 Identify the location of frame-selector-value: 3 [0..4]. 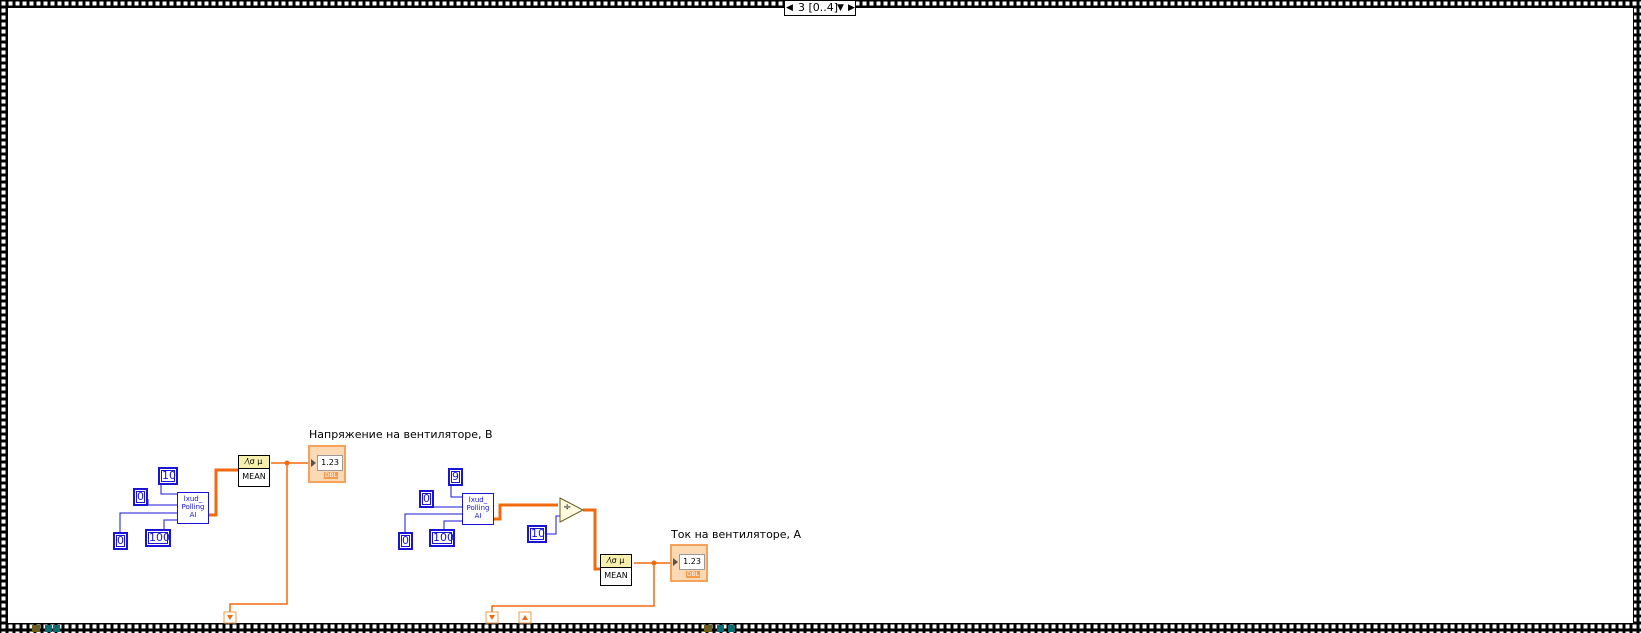
(818, 7).